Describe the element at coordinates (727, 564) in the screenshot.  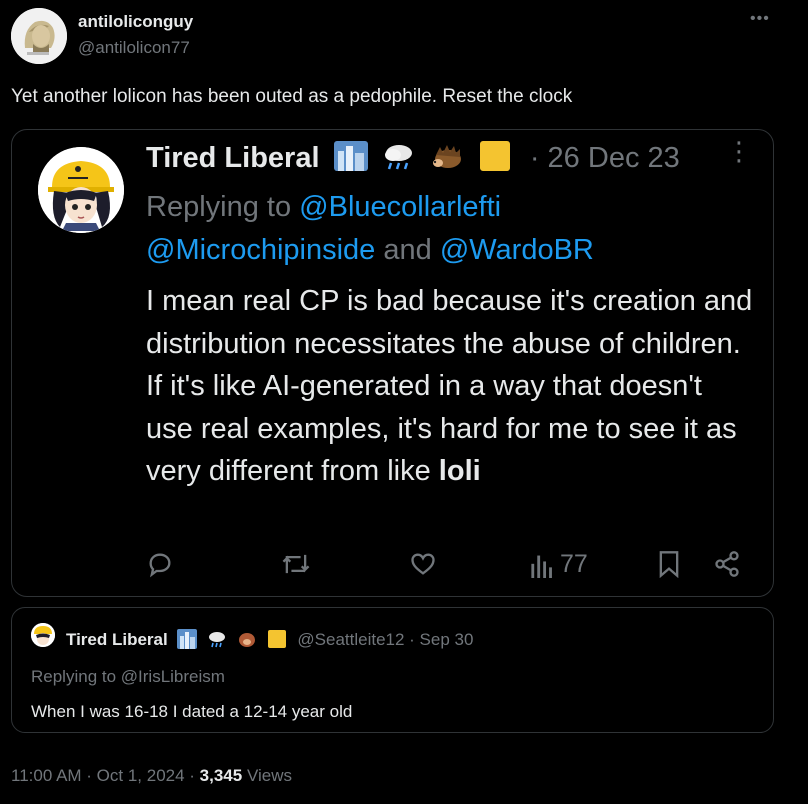
I see `share-icon` at that location.